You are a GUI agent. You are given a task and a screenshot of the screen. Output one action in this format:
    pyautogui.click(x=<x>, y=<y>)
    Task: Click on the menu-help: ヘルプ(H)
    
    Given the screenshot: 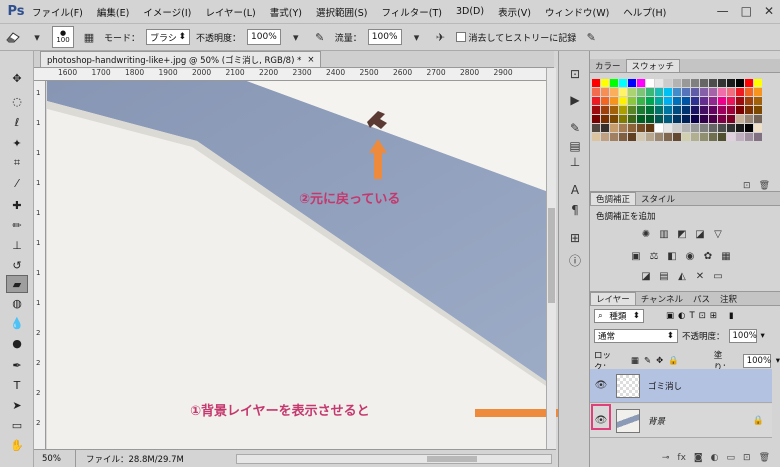 What is the action you would take?
    pyautogui.click(x=644, y=12)
    